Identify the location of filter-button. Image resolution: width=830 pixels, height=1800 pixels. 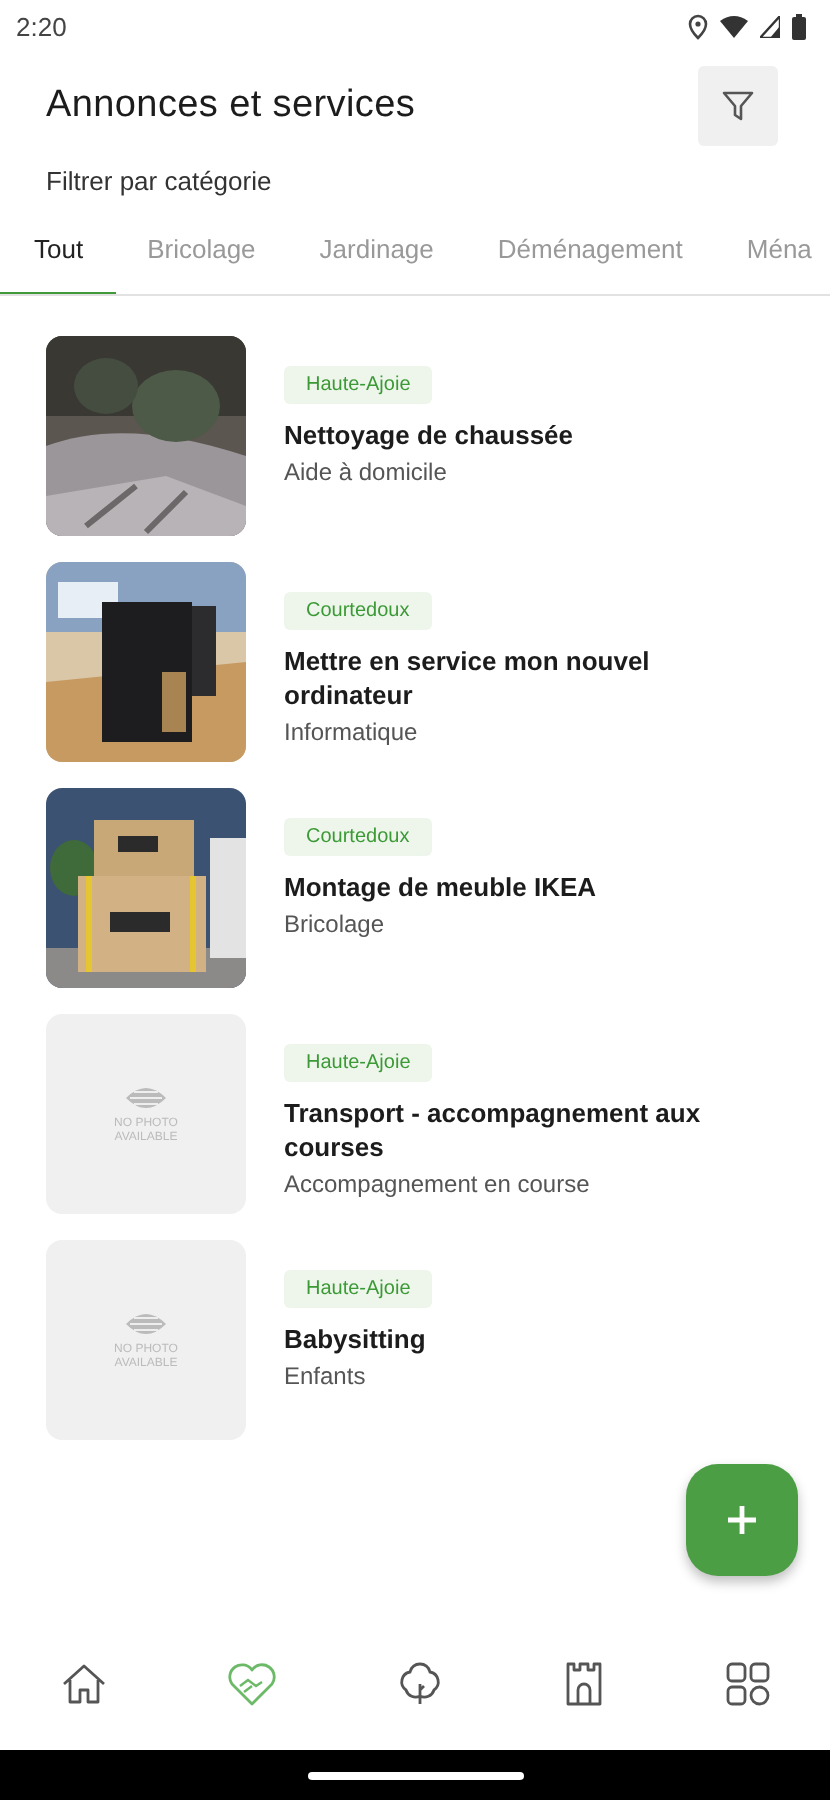
(738, 106).